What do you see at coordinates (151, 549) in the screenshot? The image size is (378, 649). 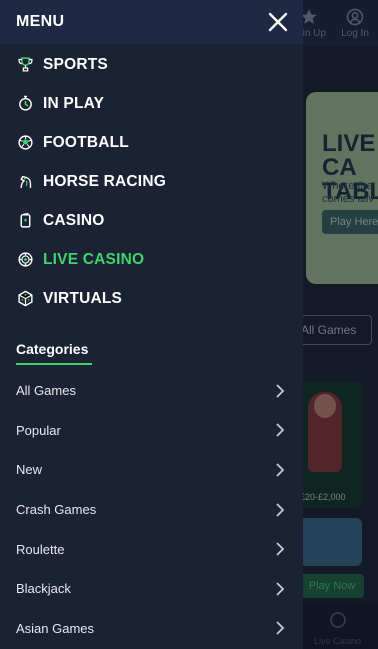 I see `category-item-roulette: Roulette` at bounding box center [151, 549].